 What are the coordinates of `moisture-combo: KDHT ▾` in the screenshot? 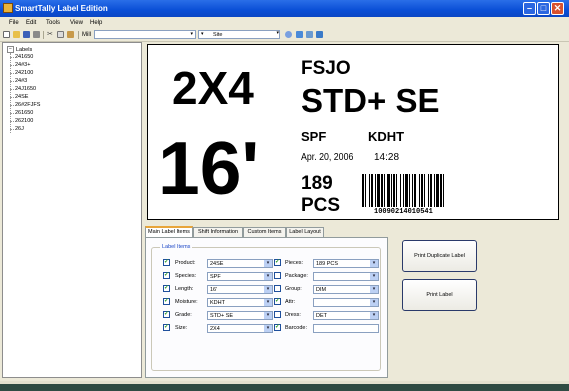 It's located at (240, 302).